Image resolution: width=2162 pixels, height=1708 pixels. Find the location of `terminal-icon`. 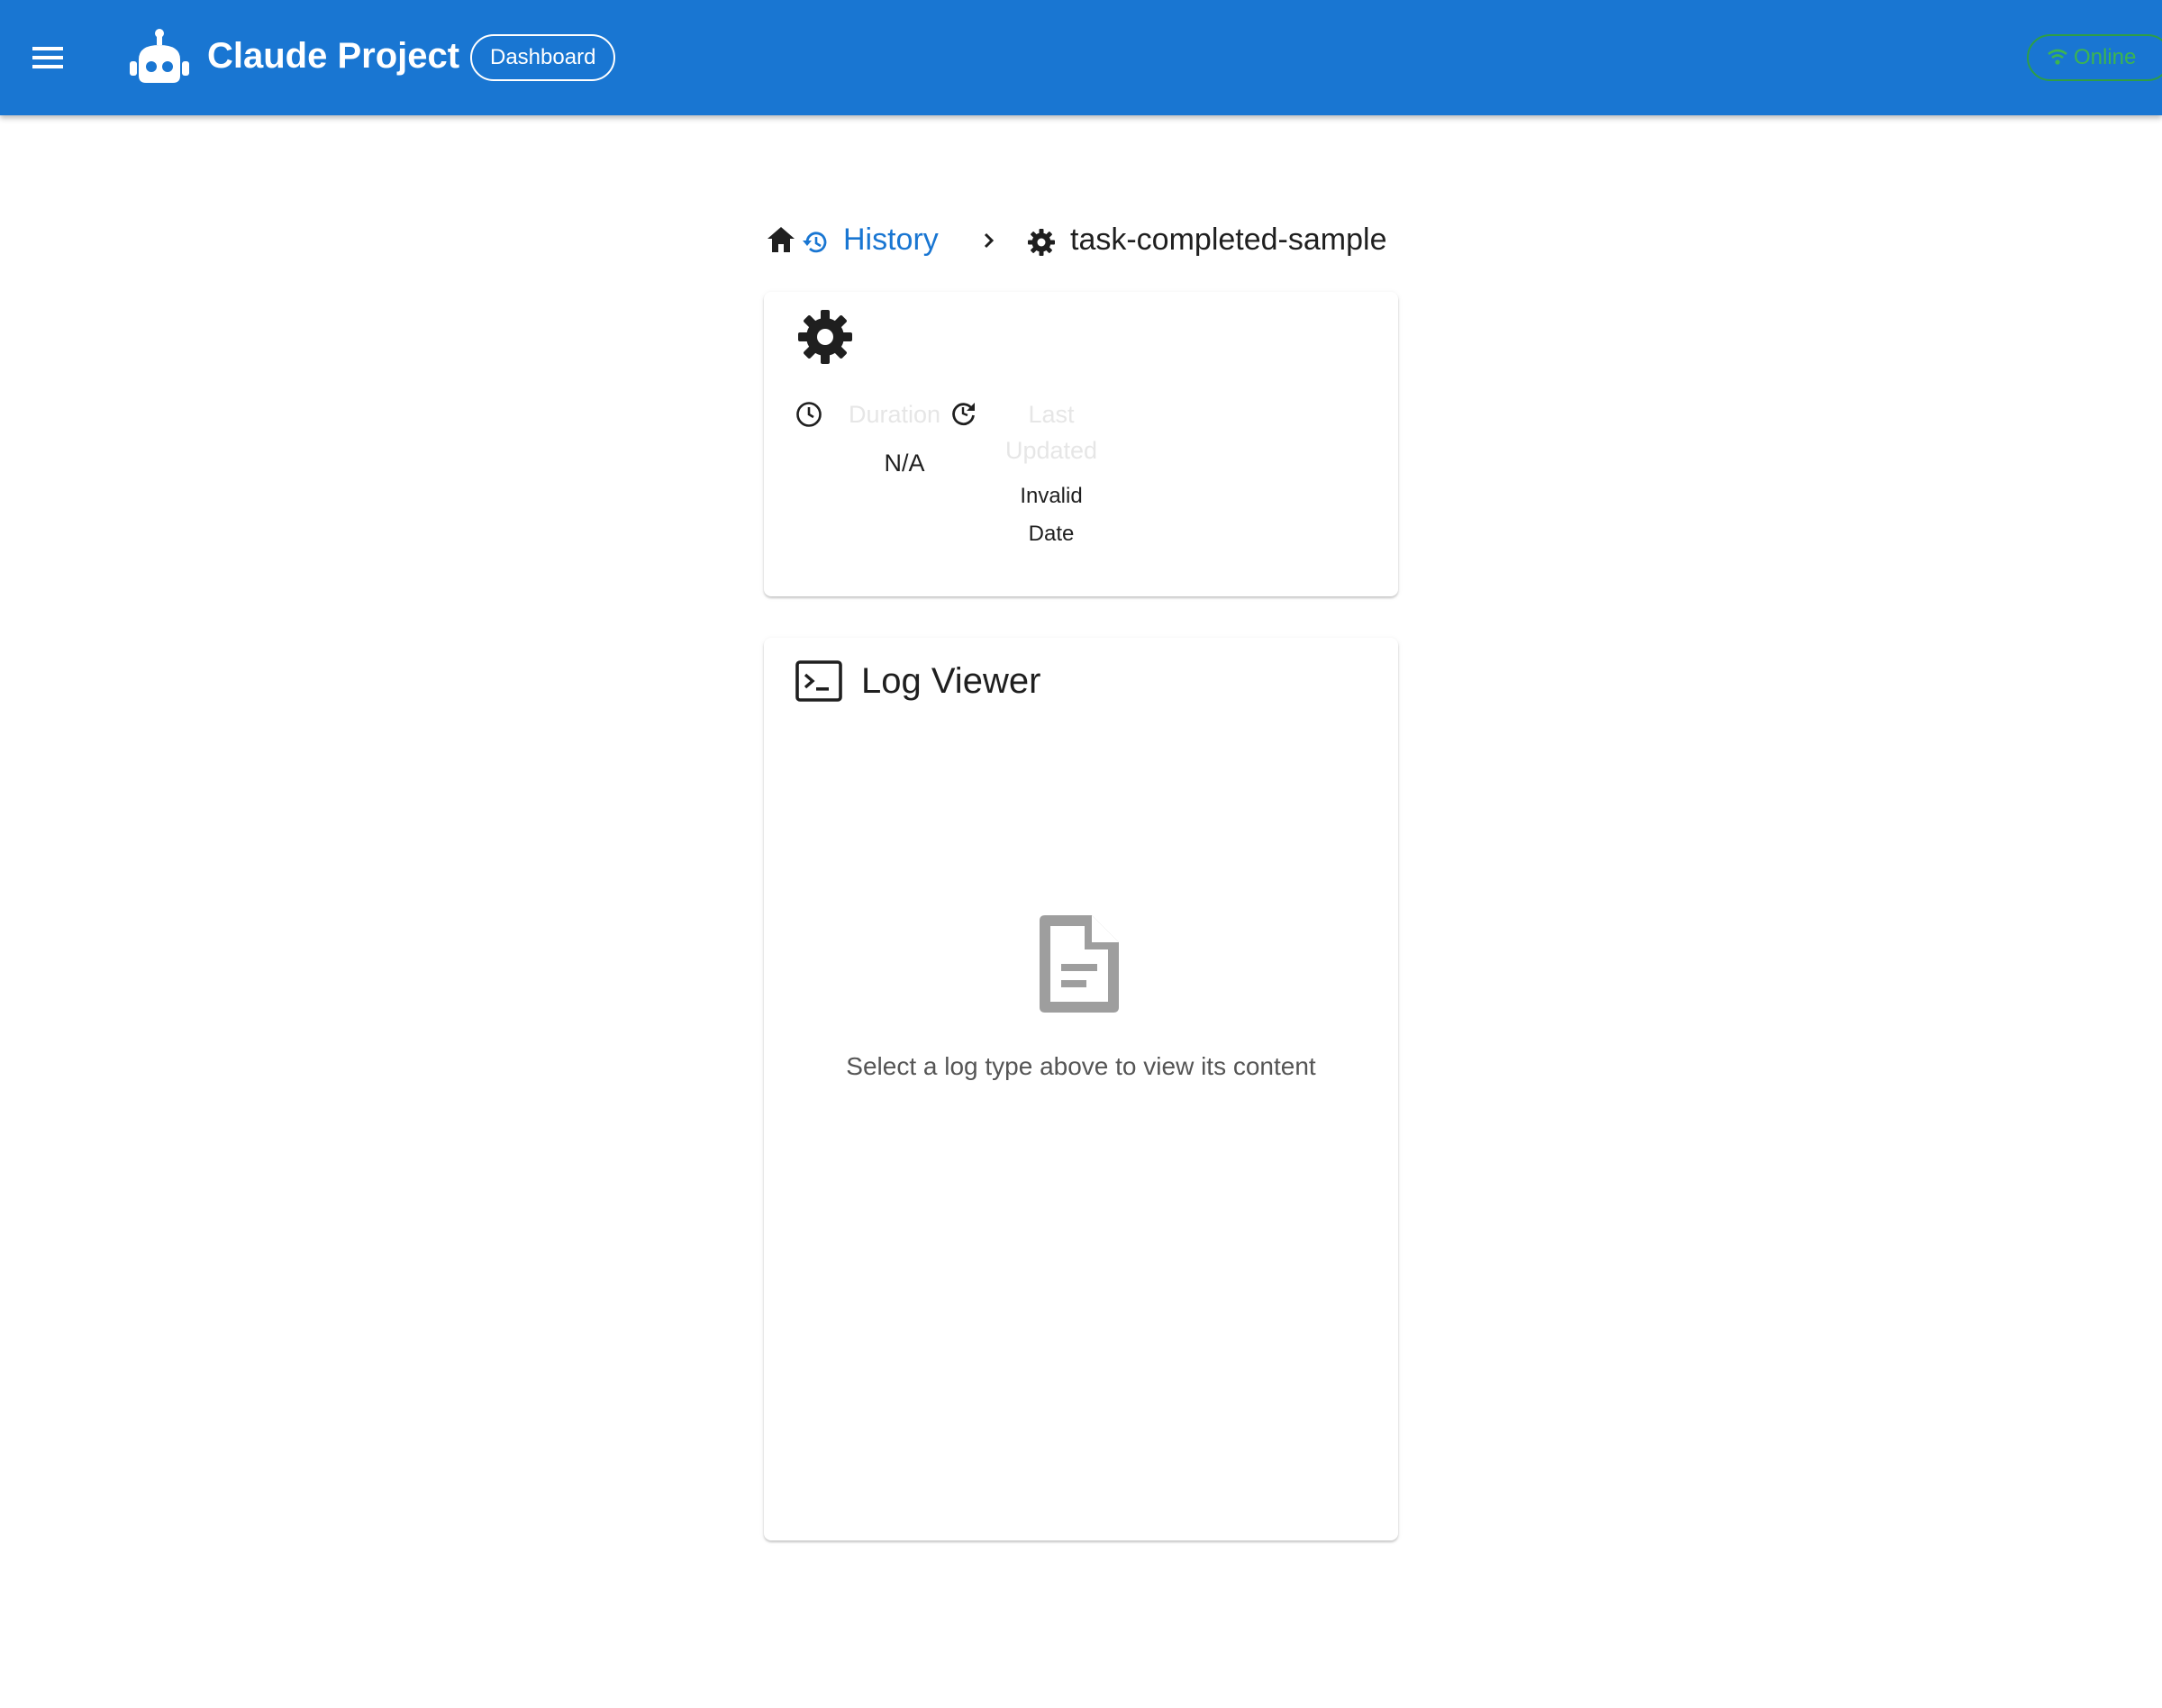

terminal-icon is located at coordinates (819, 681).